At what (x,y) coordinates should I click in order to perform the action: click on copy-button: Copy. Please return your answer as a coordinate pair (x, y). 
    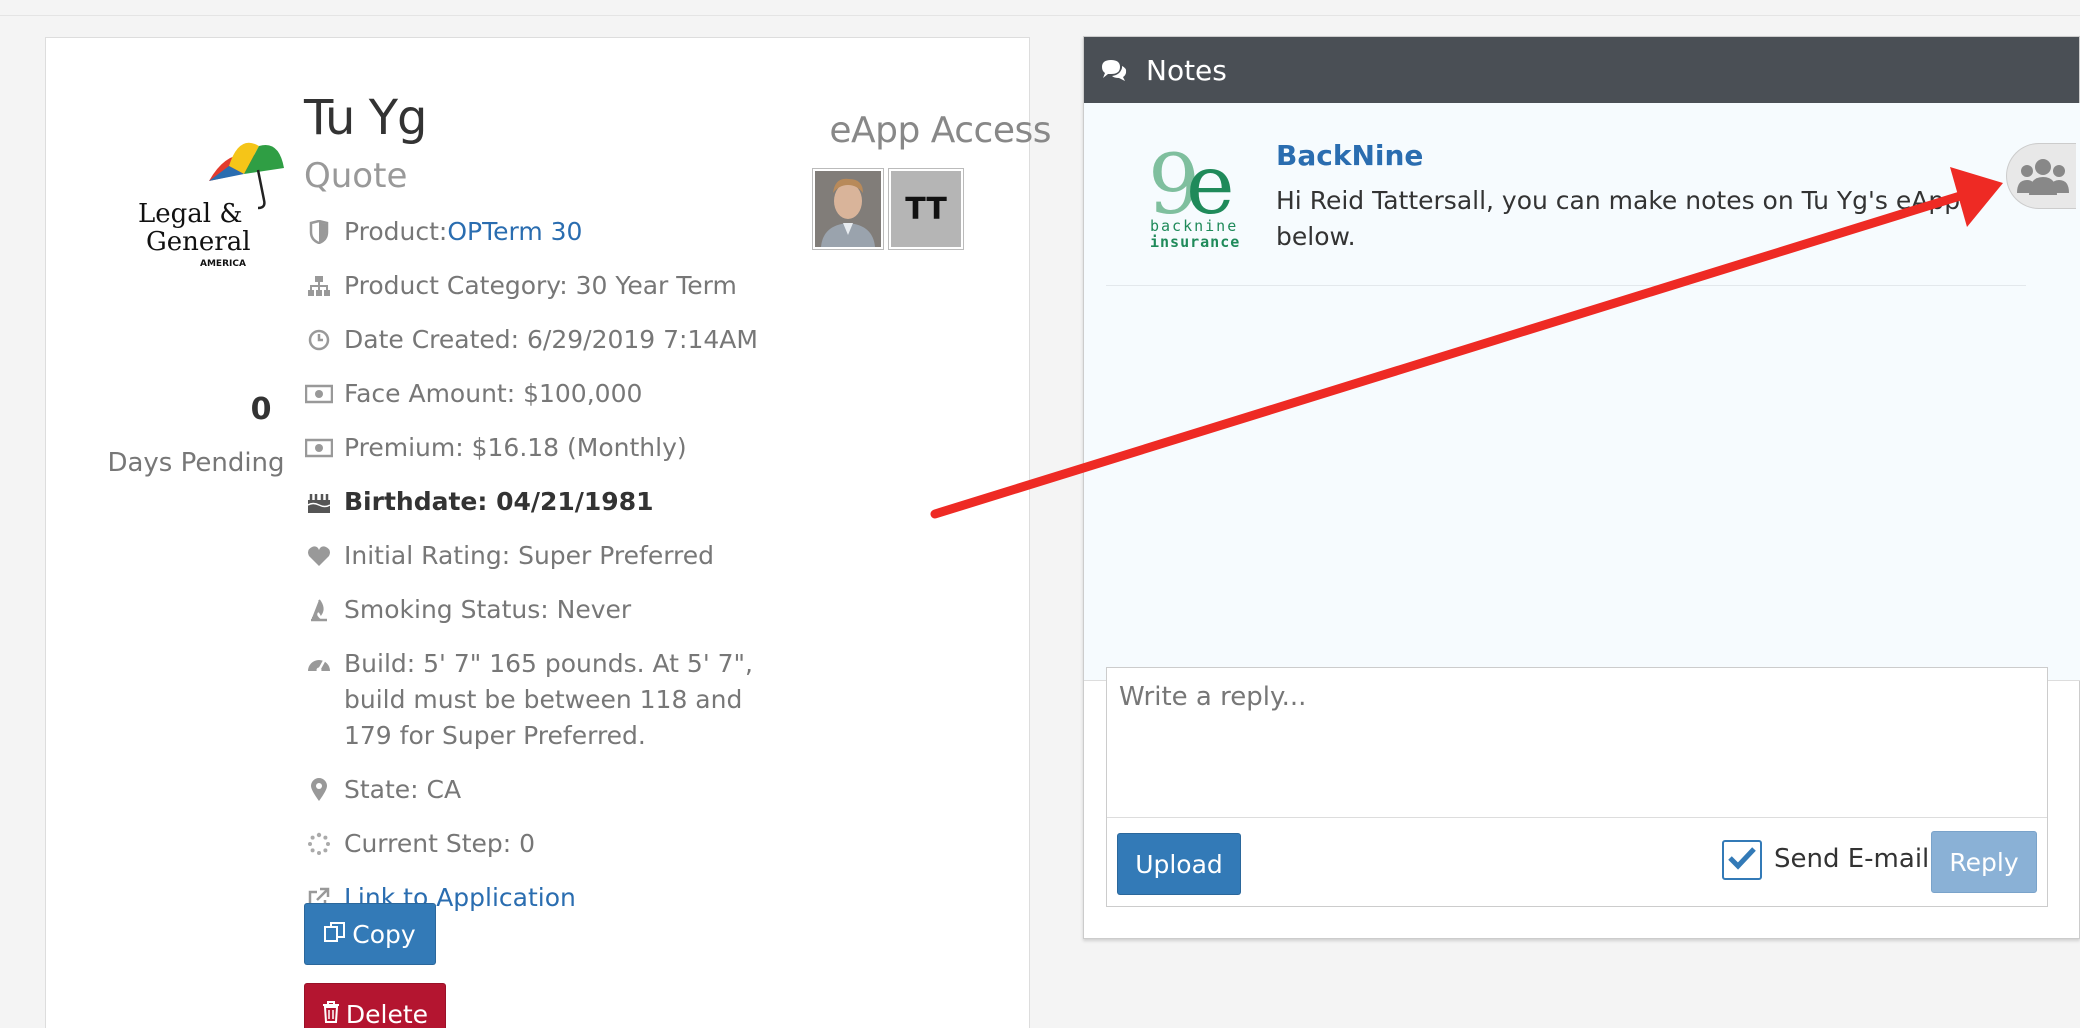
    Looking at the image, I should click on (370, 934).